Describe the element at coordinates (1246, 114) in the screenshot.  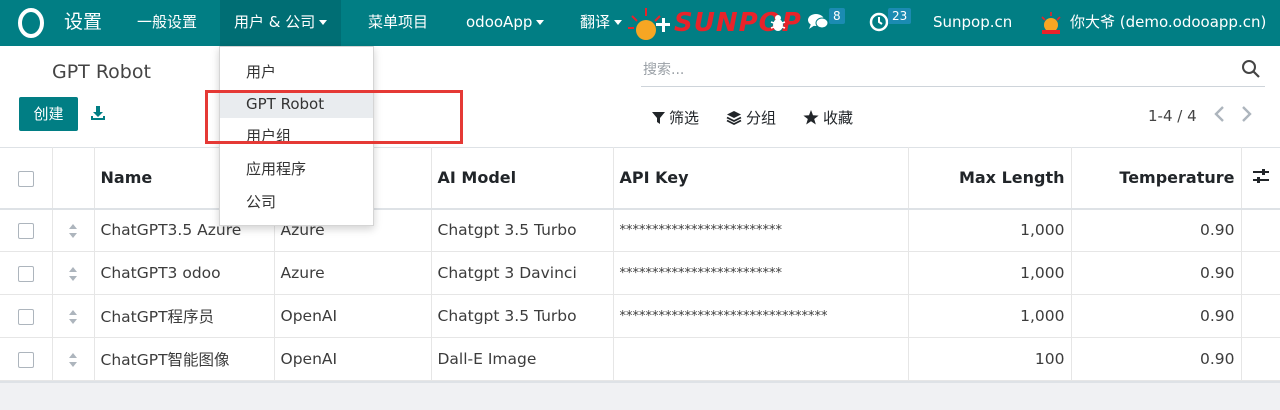
I see `chevron-right-icon` at that location.